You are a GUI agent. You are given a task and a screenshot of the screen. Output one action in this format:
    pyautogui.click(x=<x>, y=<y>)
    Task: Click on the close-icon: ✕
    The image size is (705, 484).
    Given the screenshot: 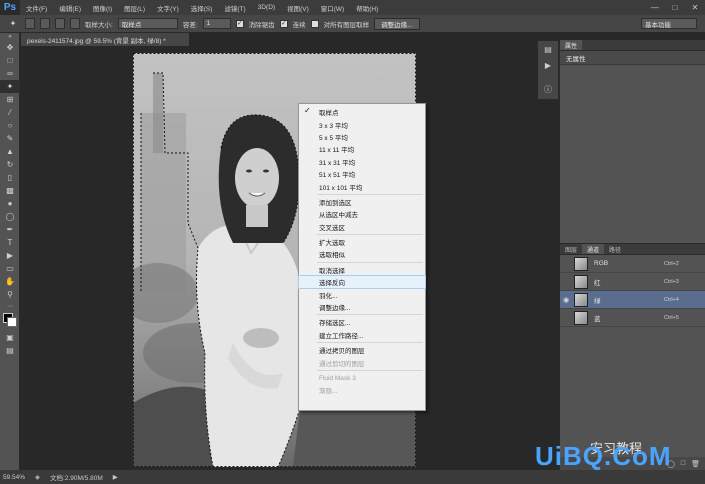 What is the action you would take?
    pyautogui.click(x=695, y=7)
    